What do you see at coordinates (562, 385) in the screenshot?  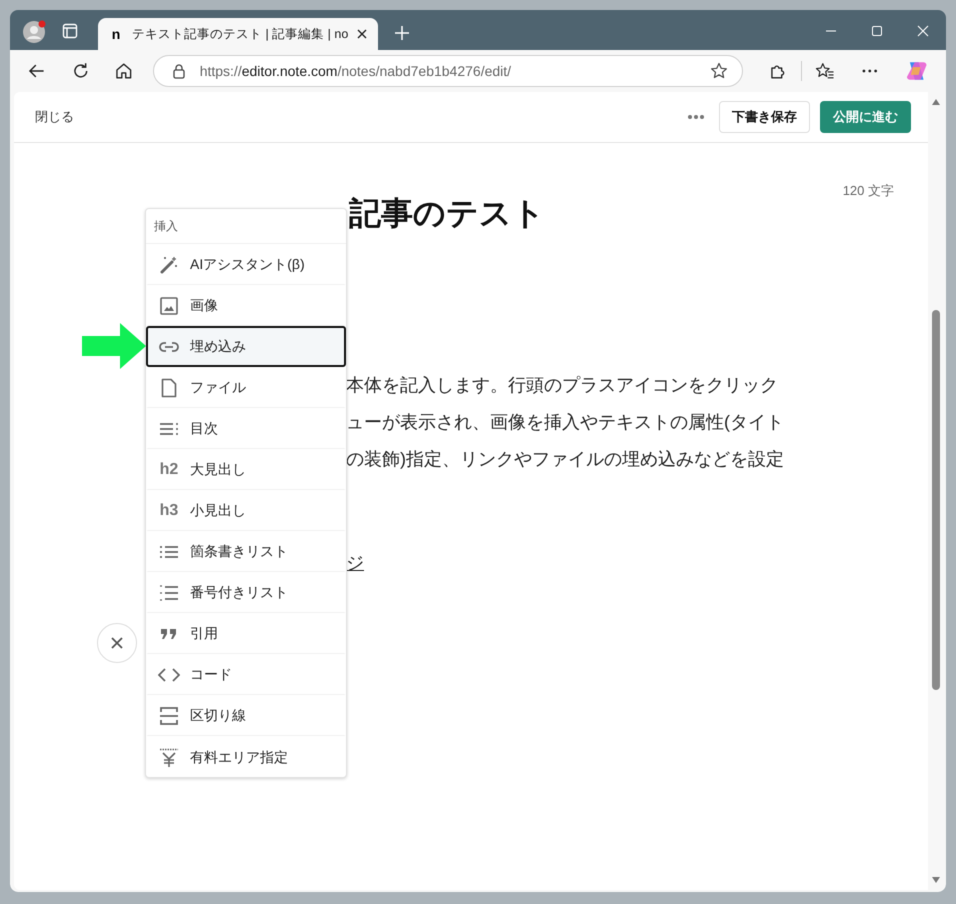 I see `body-text: 本体を記入します。行頭のプラスアイコンをクリック` at bounding box center [562, 385].